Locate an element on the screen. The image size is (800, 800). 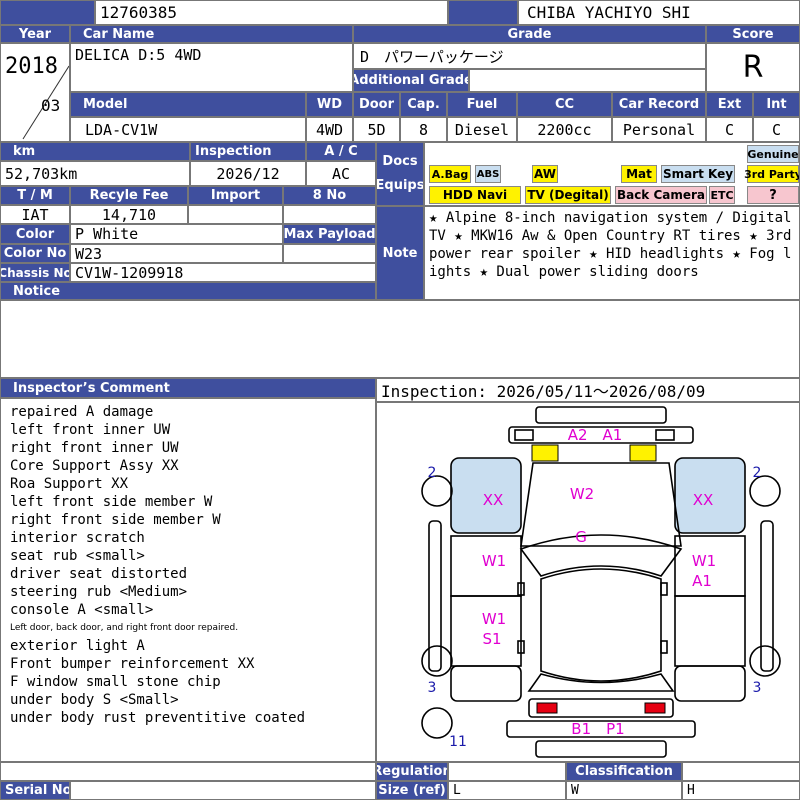
cc-label: CC is located at coordinates (564, 104).